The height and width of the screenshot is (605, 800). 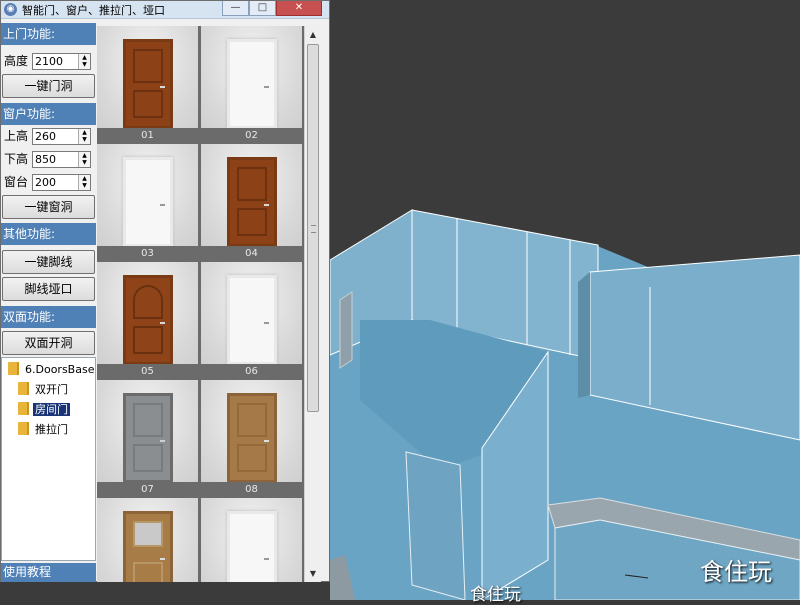 What do you see at coordinates (235, 8) in the screenshot?
I see `minimize-button: —` at bounding box center [235, 8].